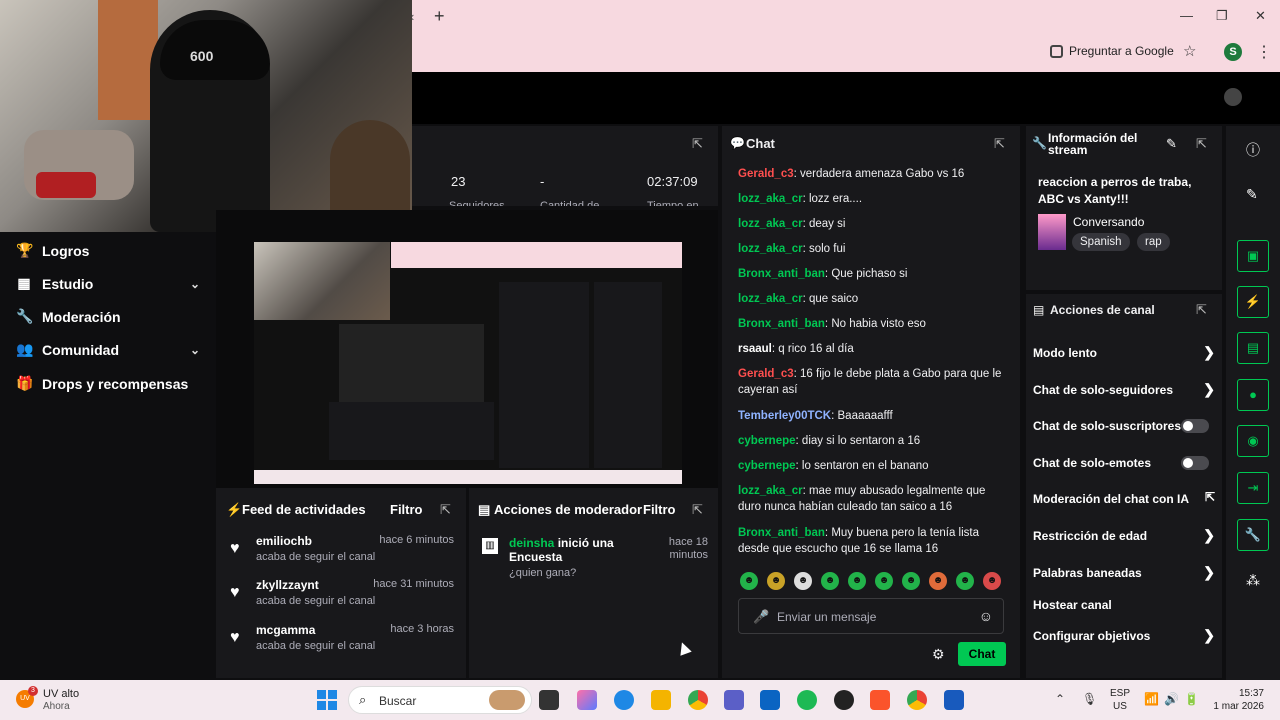 The height and width of the screenshot is (720, 1280). Describe the element at coordinates (807, 700) in the screenshot. I see `spotify-icon` at that location.